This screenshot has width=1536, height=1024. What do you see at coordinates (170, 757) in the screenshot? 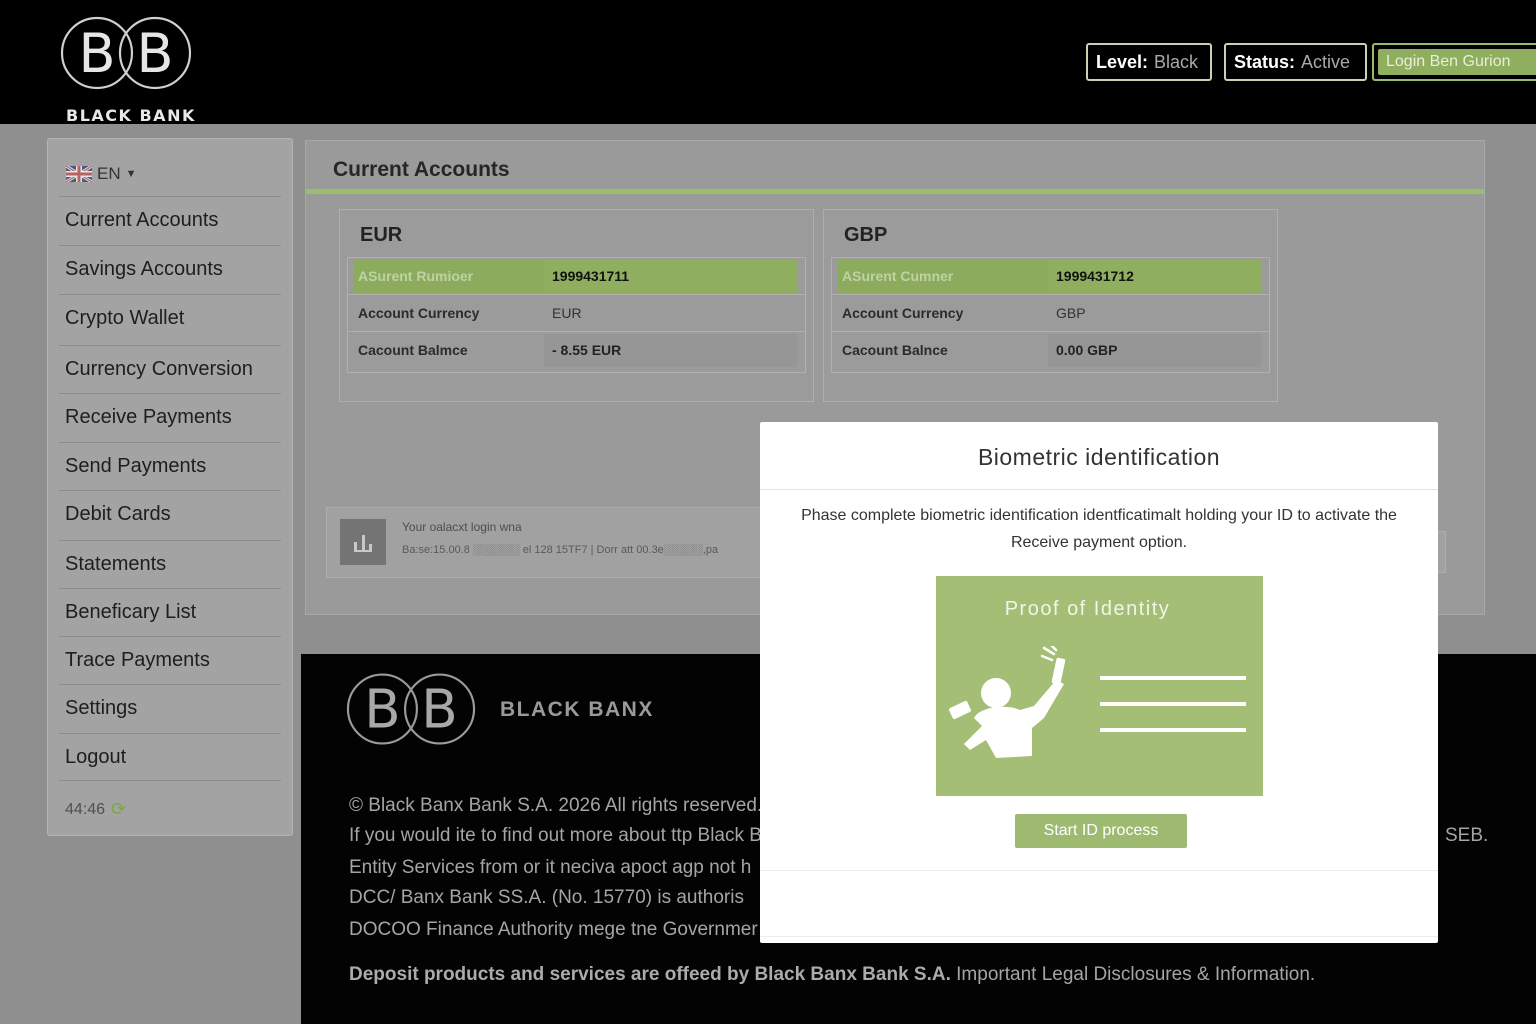
I see `sidebar-item-logout: Logout` at bounding box center [170, 757].